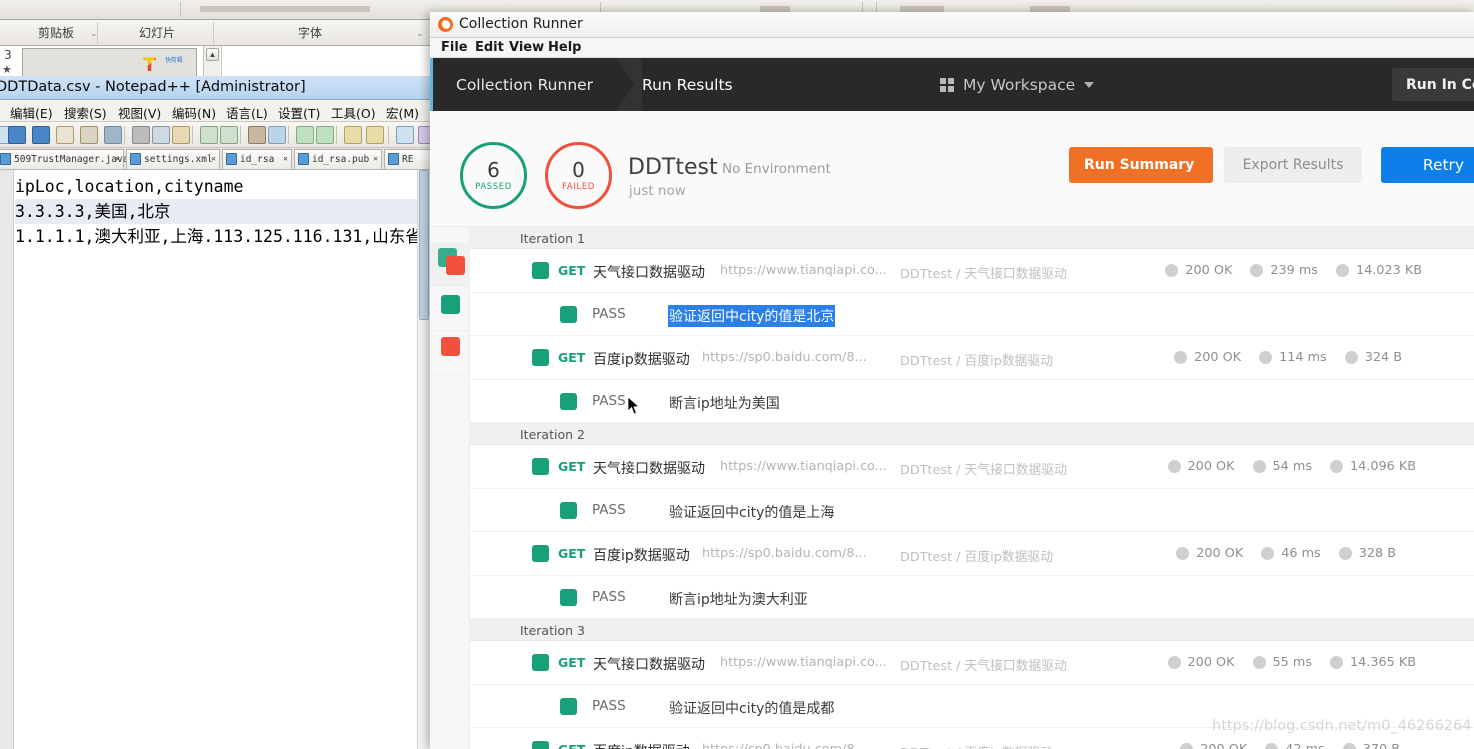 This screenshot has height=749, width=1474. I want to click on request-stats: 200 OK 114 ms 324 B, so click(1288, 357).